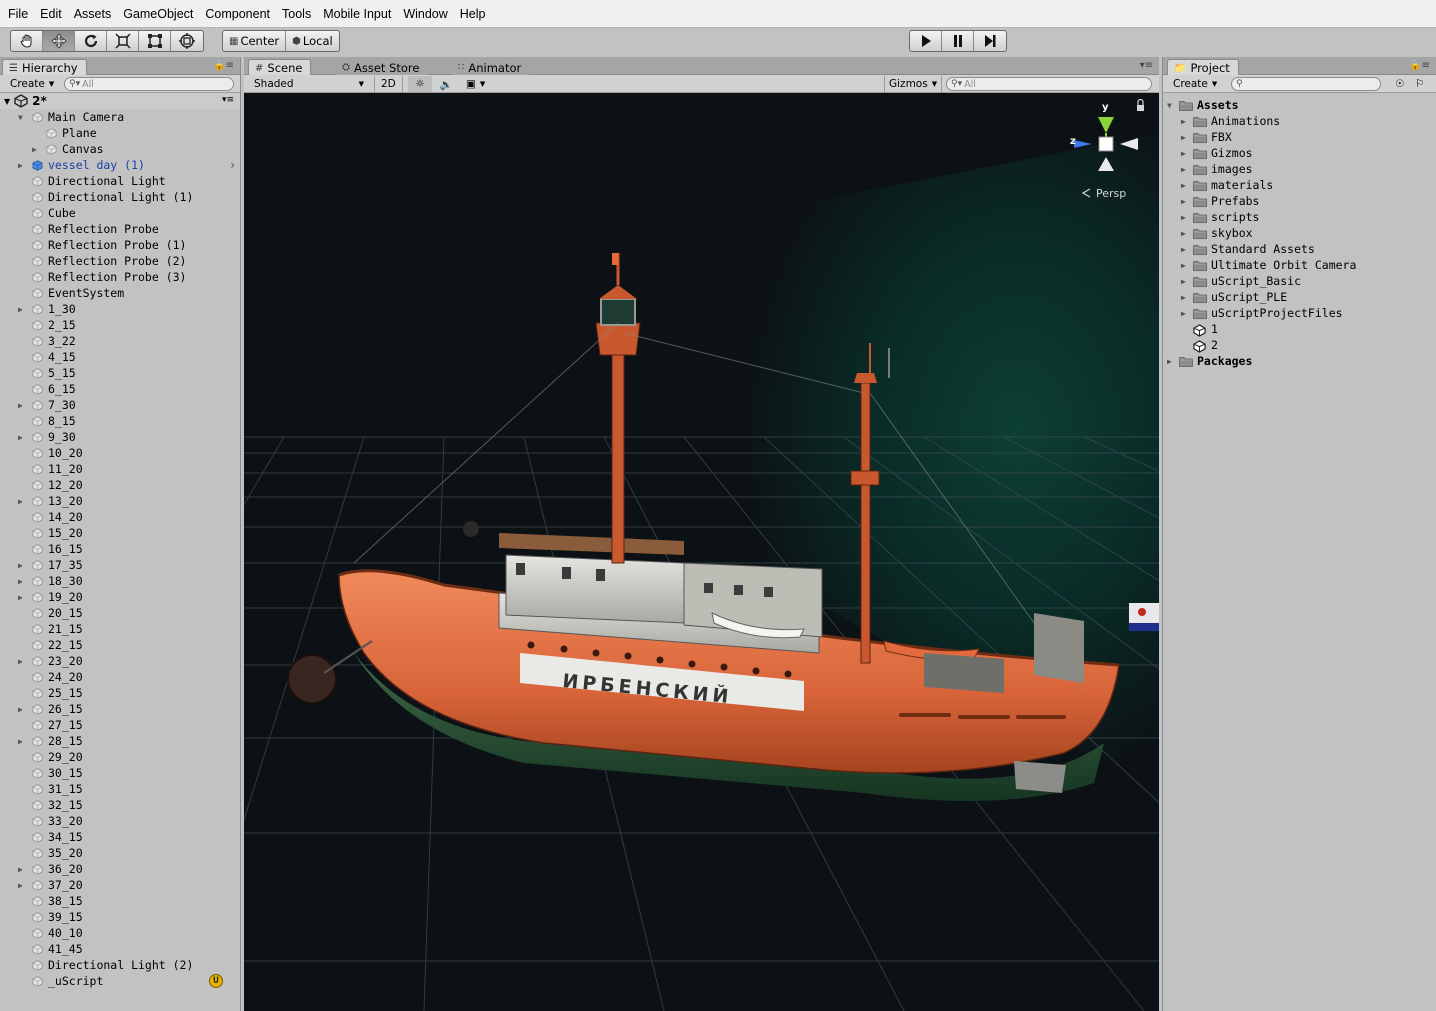 The height and width of the screenshot is (1011, 1436). What do you see at coordinates (1299, 185) in the screenshot?
I see `project-folder-item: ▶ materials` at bounding box center [1299, 185].